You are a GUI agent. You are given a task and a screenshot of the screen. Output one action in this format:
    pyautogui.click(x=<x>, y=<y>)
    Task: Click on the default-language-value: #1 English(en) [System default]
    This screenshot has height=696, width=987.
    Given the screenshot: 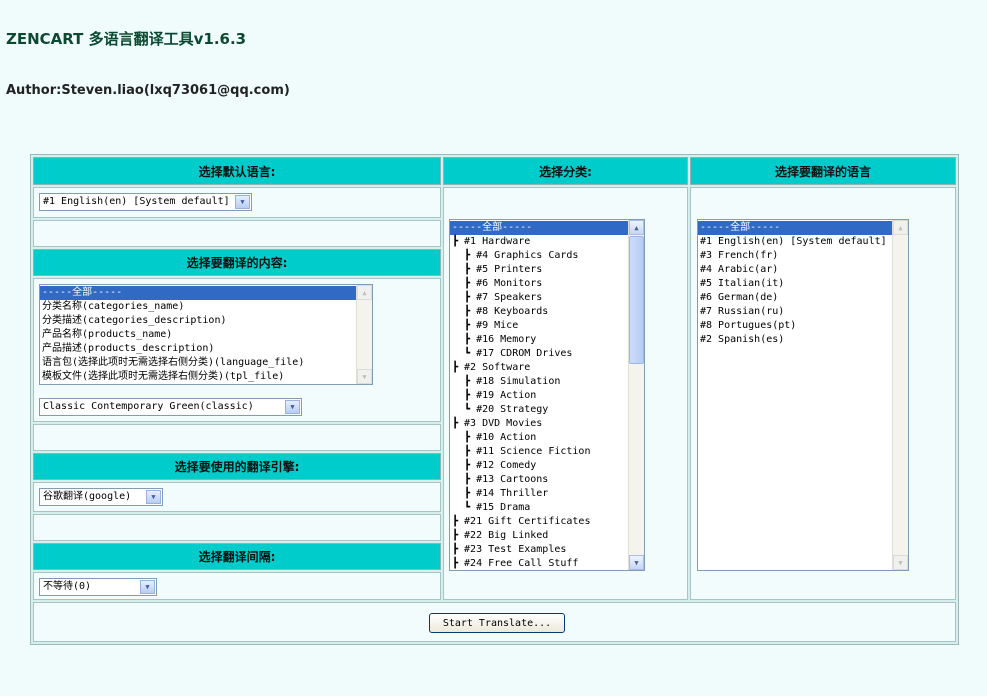 What is the action you would take?
    pyautogui.click(x=136, y=201)
    